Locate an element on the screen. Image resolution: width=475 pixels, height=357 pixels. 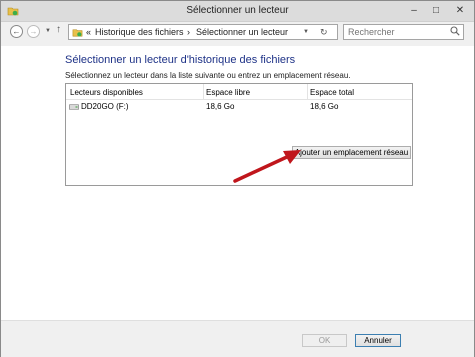
close-icon: ✕ is located at coordinates (460, 10).